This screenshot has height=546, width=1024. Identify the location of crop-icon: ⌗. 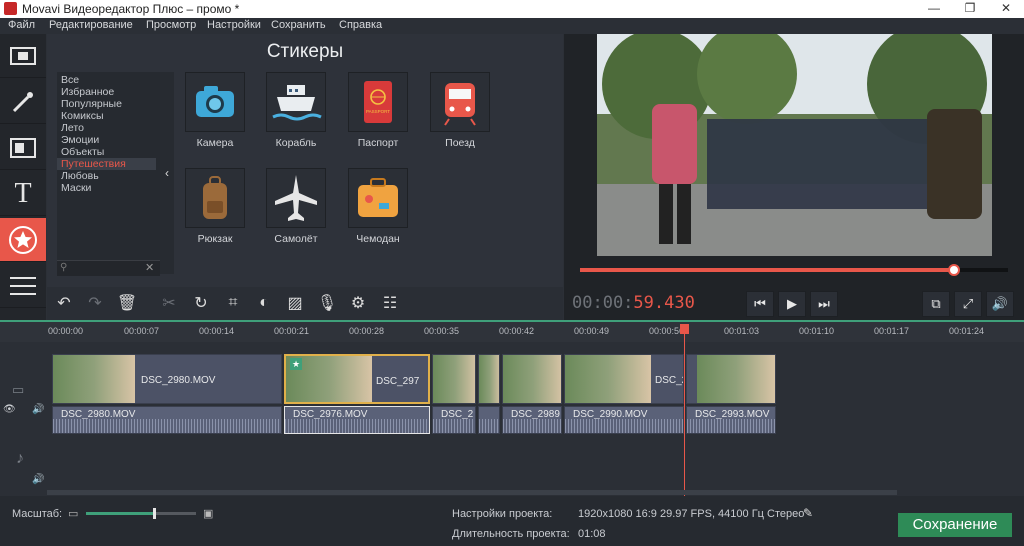
(233, 302).